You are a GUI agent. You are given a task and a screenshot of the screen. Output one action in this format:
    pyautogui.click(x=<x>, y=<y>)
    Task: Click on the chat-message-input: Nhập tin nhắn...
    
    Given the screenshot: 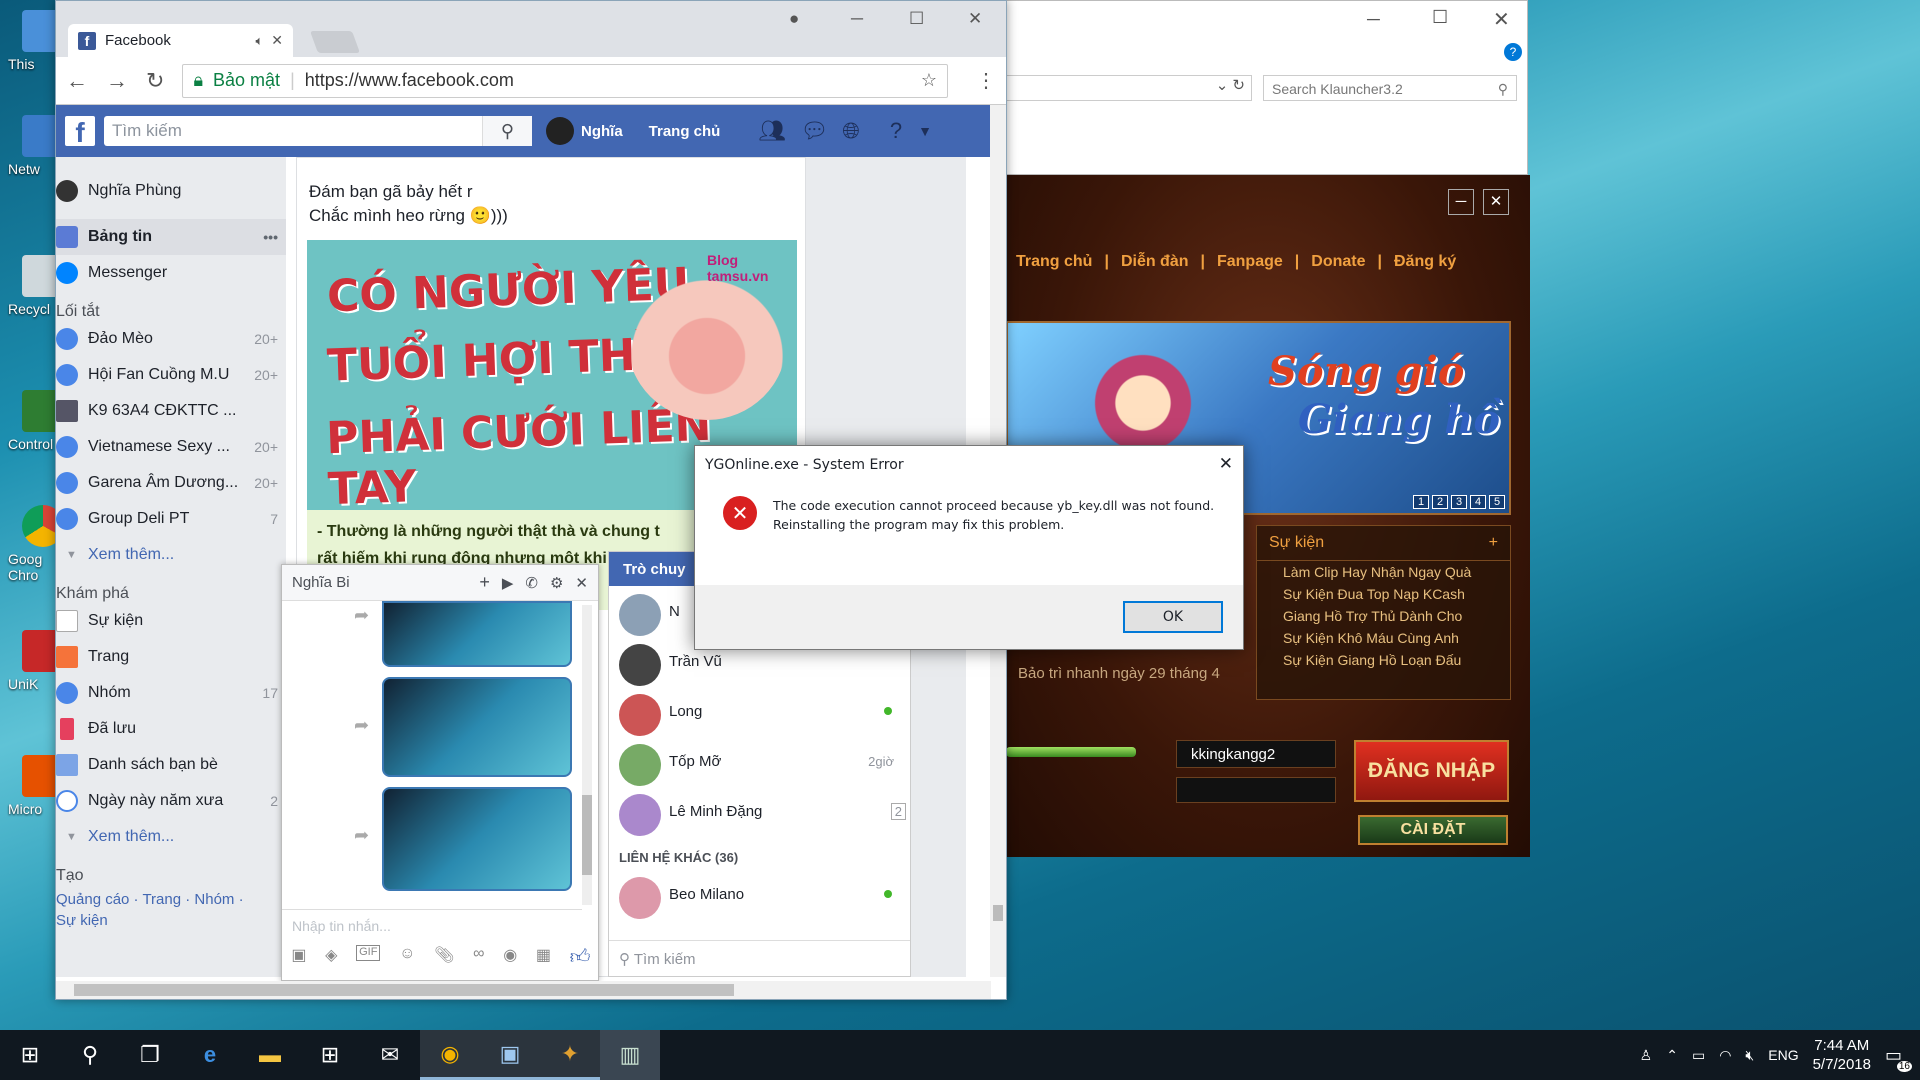 What is the action you would take?
    pyautogui.click(x=432, y=924)
    